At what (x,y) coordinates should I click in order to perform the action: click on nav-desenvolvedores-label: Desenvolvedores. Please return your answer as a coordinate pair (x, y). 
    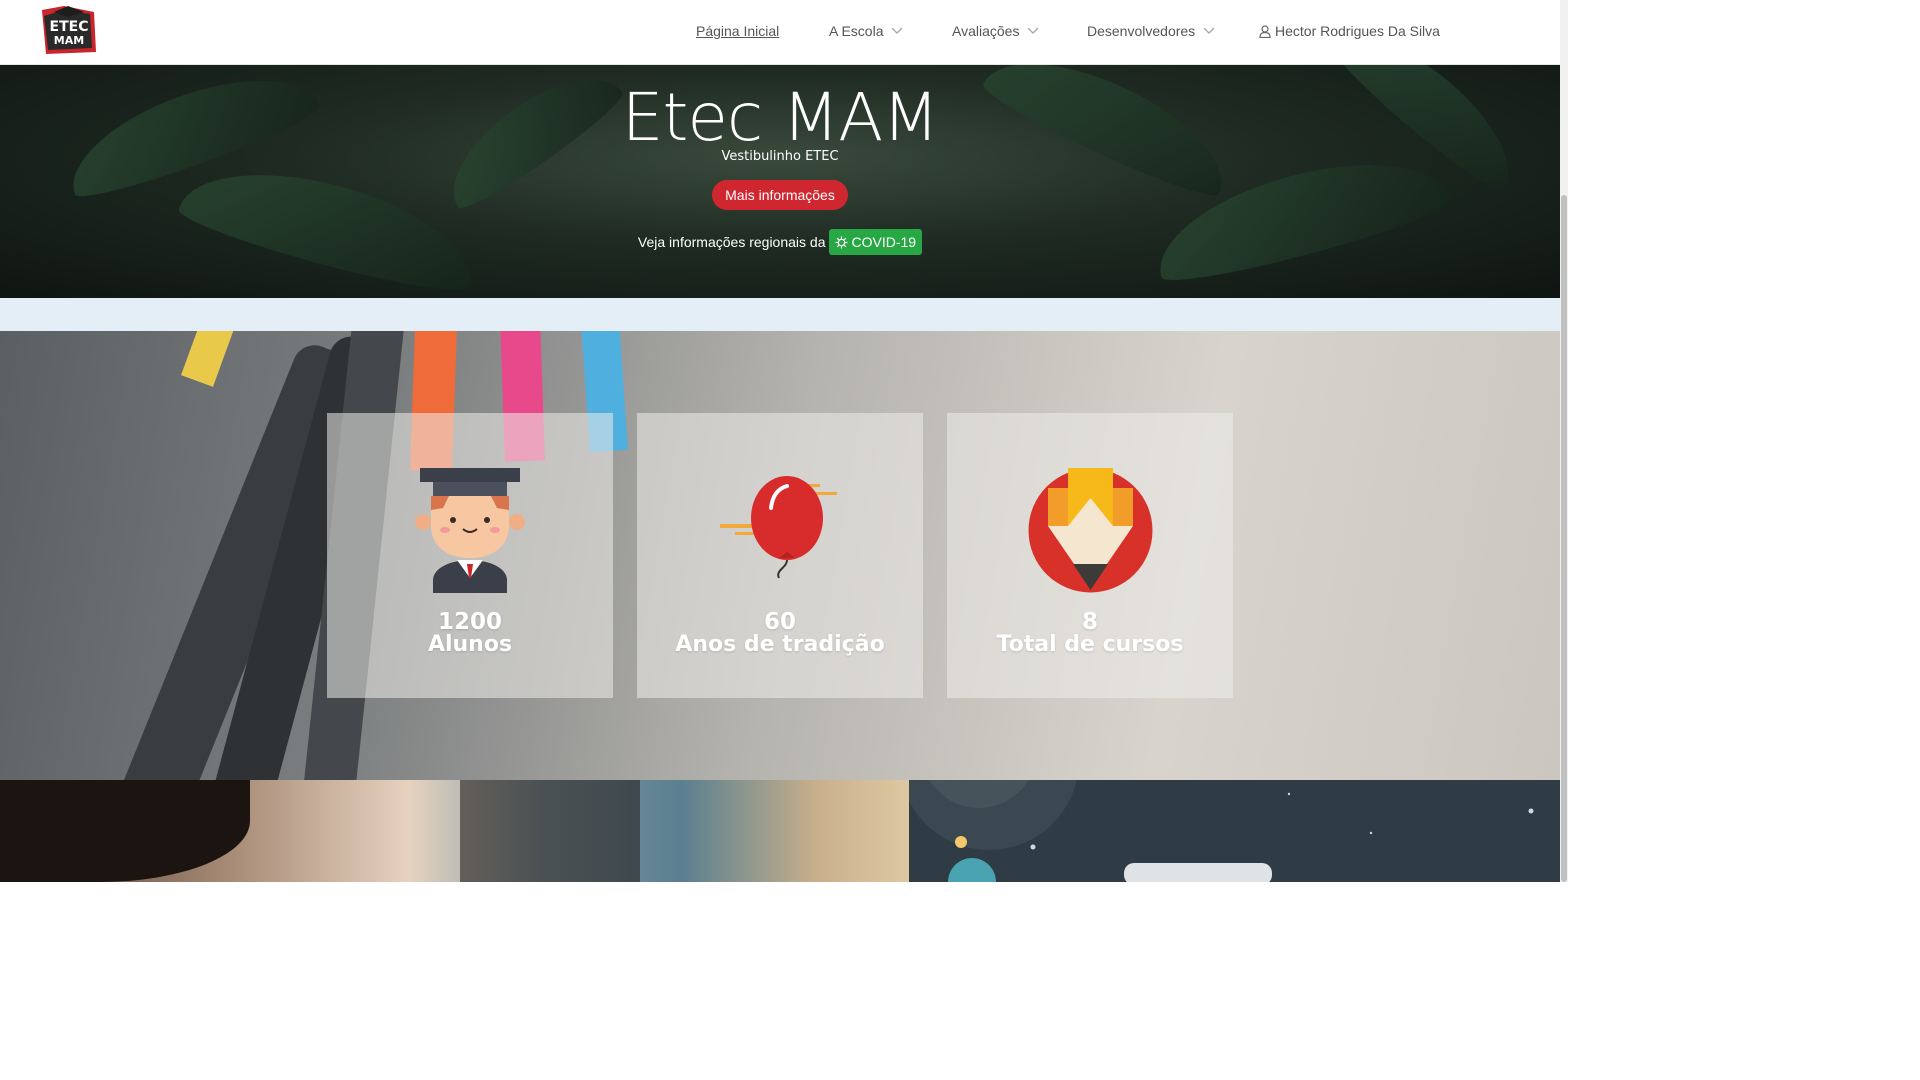
    Looking at the image, I should click on (1141, 31).